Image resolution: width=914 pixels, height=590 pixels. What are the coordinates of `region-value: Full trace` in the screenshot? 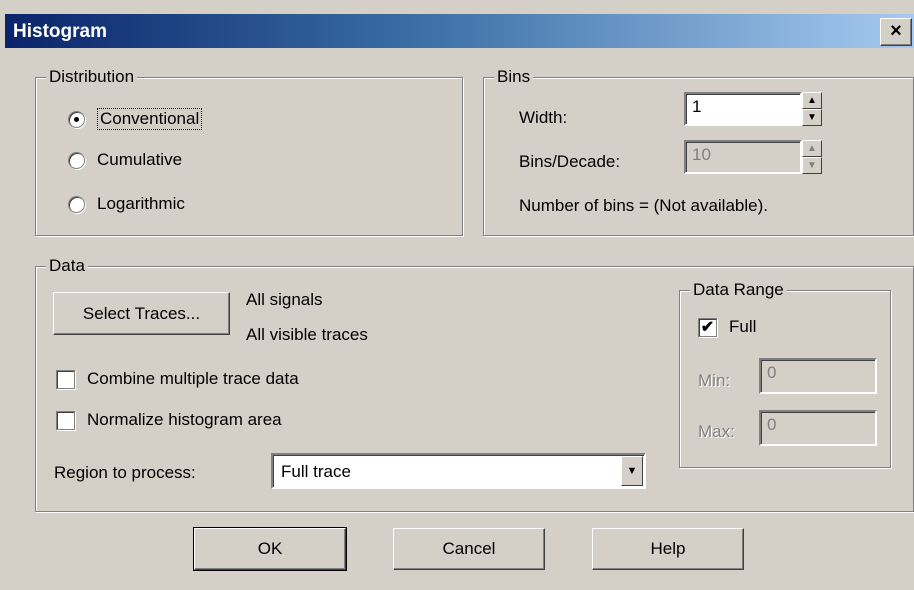 It's located at (316, 471).